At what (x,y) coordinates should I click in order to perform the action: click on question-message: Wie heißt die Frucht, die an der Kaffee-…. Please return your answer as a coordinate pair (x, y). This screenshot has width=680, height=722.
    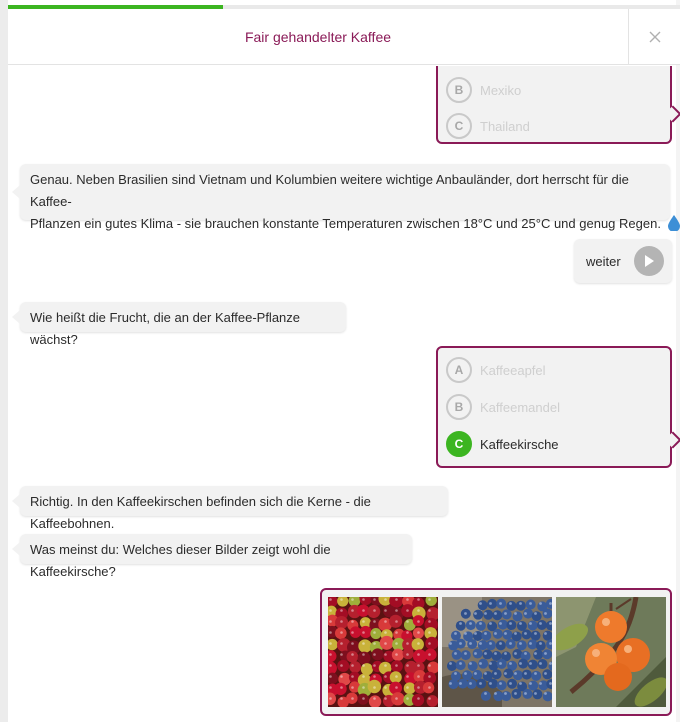
    Looking at the image, I should click on (179, 324).